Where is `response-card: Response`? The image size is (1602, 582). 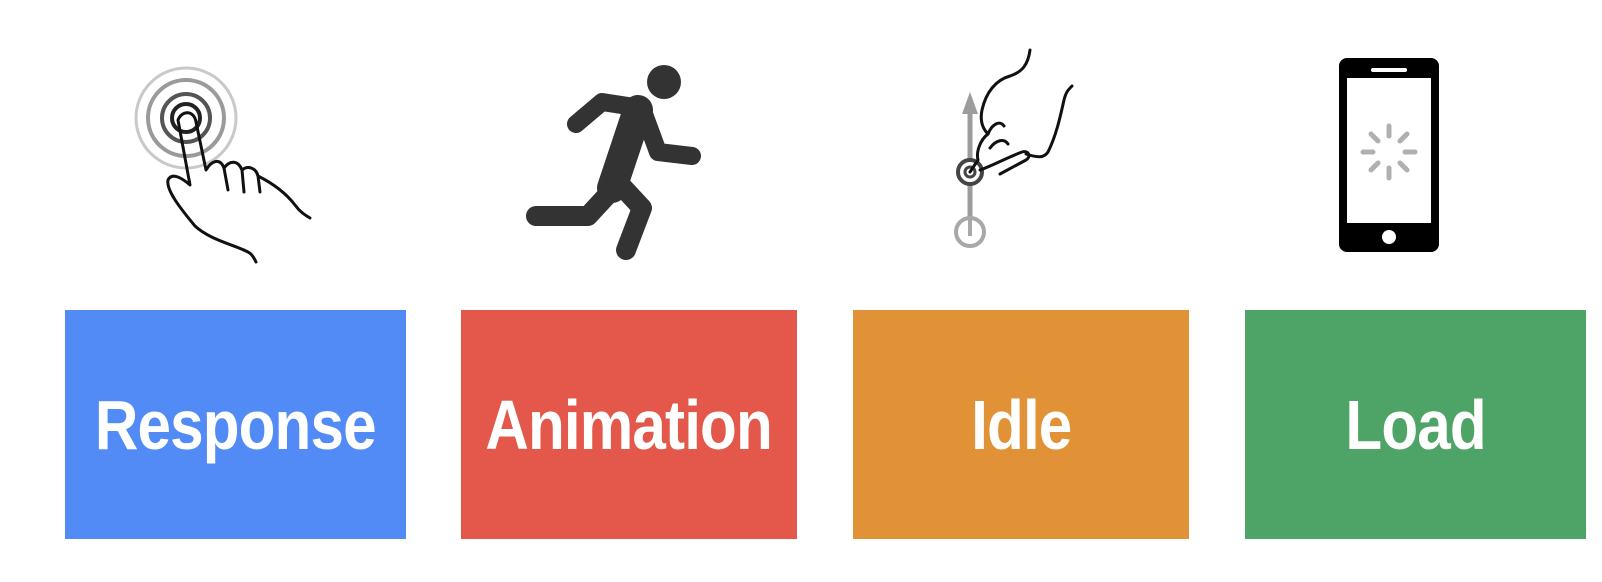 response-card: Response is located at coordinates (235, 424).